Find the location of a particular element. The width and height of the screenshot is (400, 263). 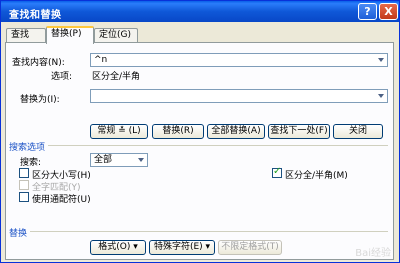

replace-with-label: 替换为(I): is located at coordinates (40, 100).